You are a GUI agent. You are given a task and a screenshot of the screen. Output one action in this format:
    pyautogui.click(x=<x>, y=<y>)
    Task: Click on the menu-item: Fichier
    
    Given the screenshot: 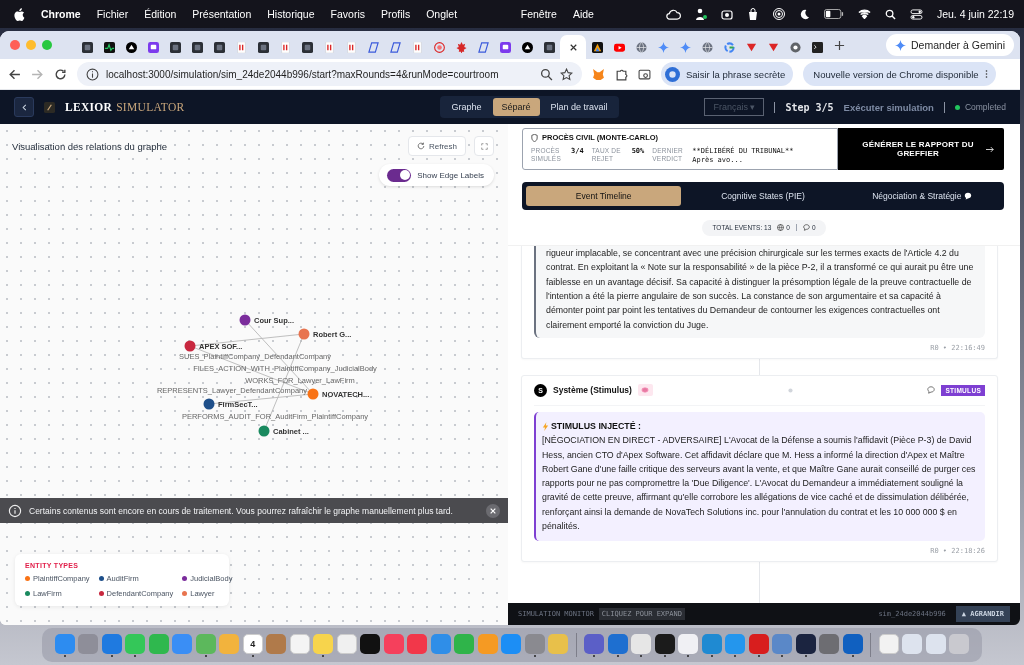 What is the action you would take?
    pyautogui.click(x=112, y=14)
    